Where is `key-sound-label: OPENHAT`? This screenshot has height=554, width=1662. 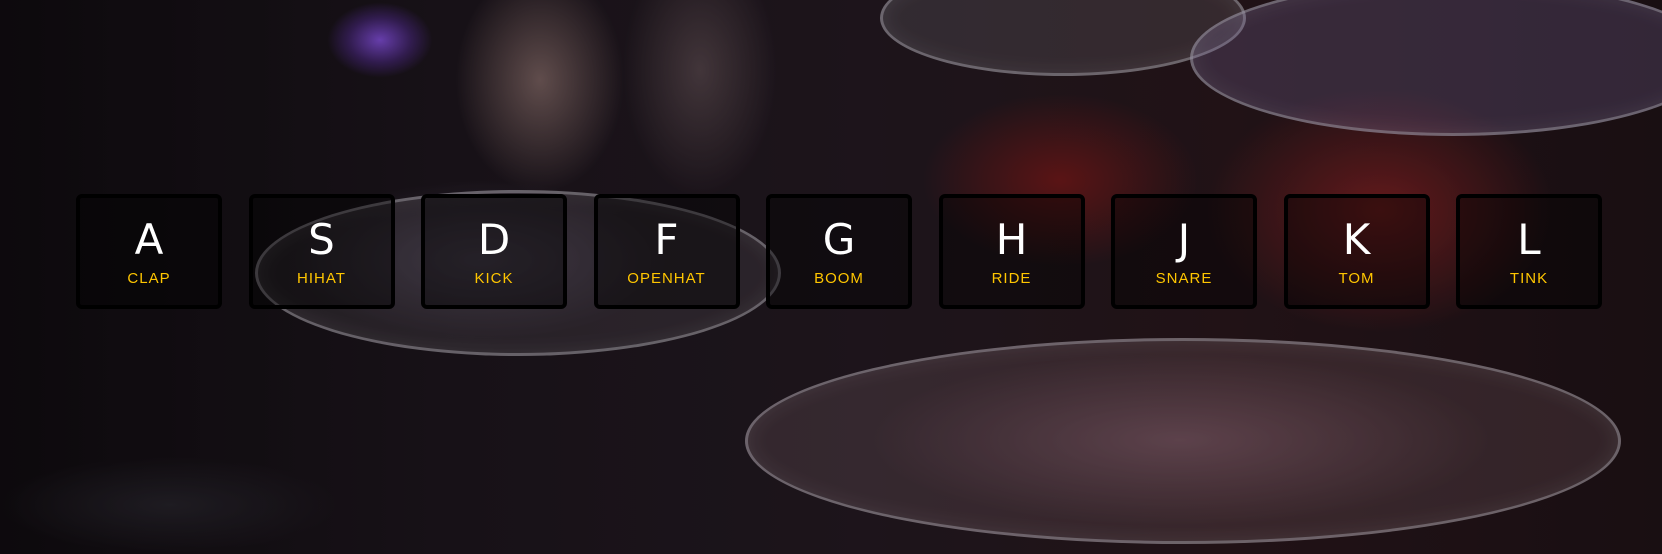
key-sound-label: OPENHAT is located at coordinates (666, 278).